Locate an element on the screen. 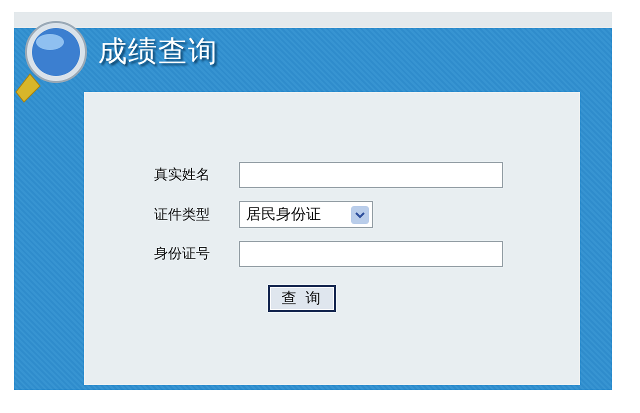 The width and height of the screenshot is (640, 413). field-label: 真实姓名 is located at coordinates (182, 175).